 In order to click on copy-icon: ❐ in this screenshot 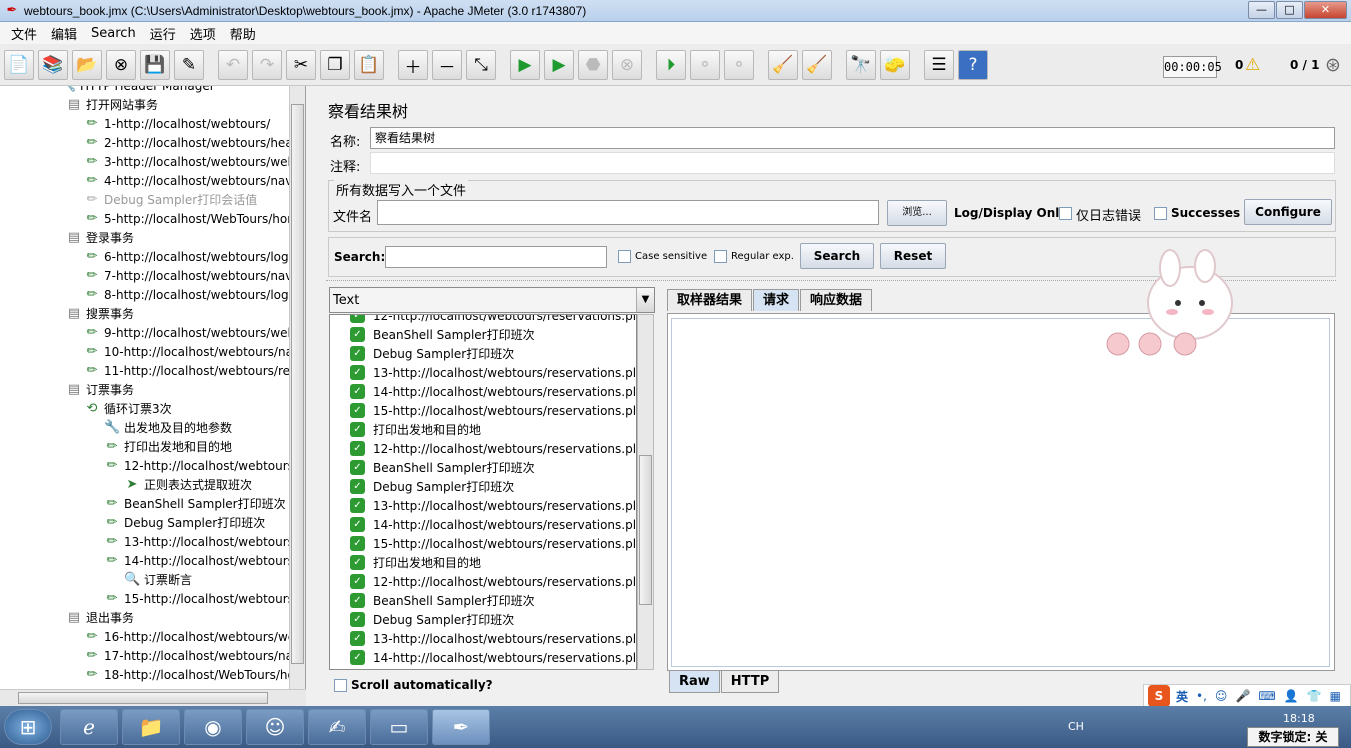, I will do `click(335, 65)`.